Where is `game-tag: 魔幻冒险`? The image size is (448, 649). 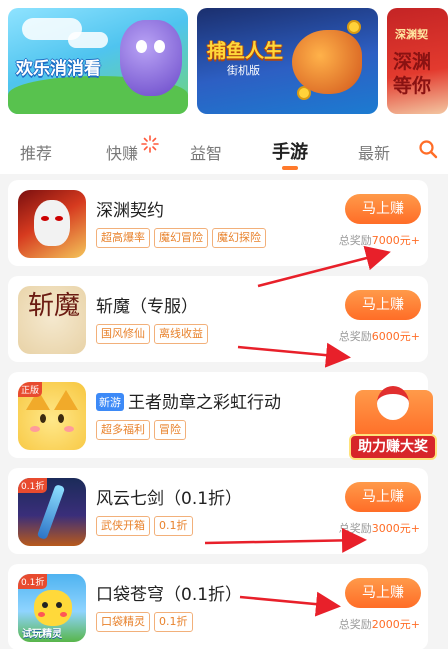
game-tag: 魔幻冒险 is located at coordinates (181, 238).